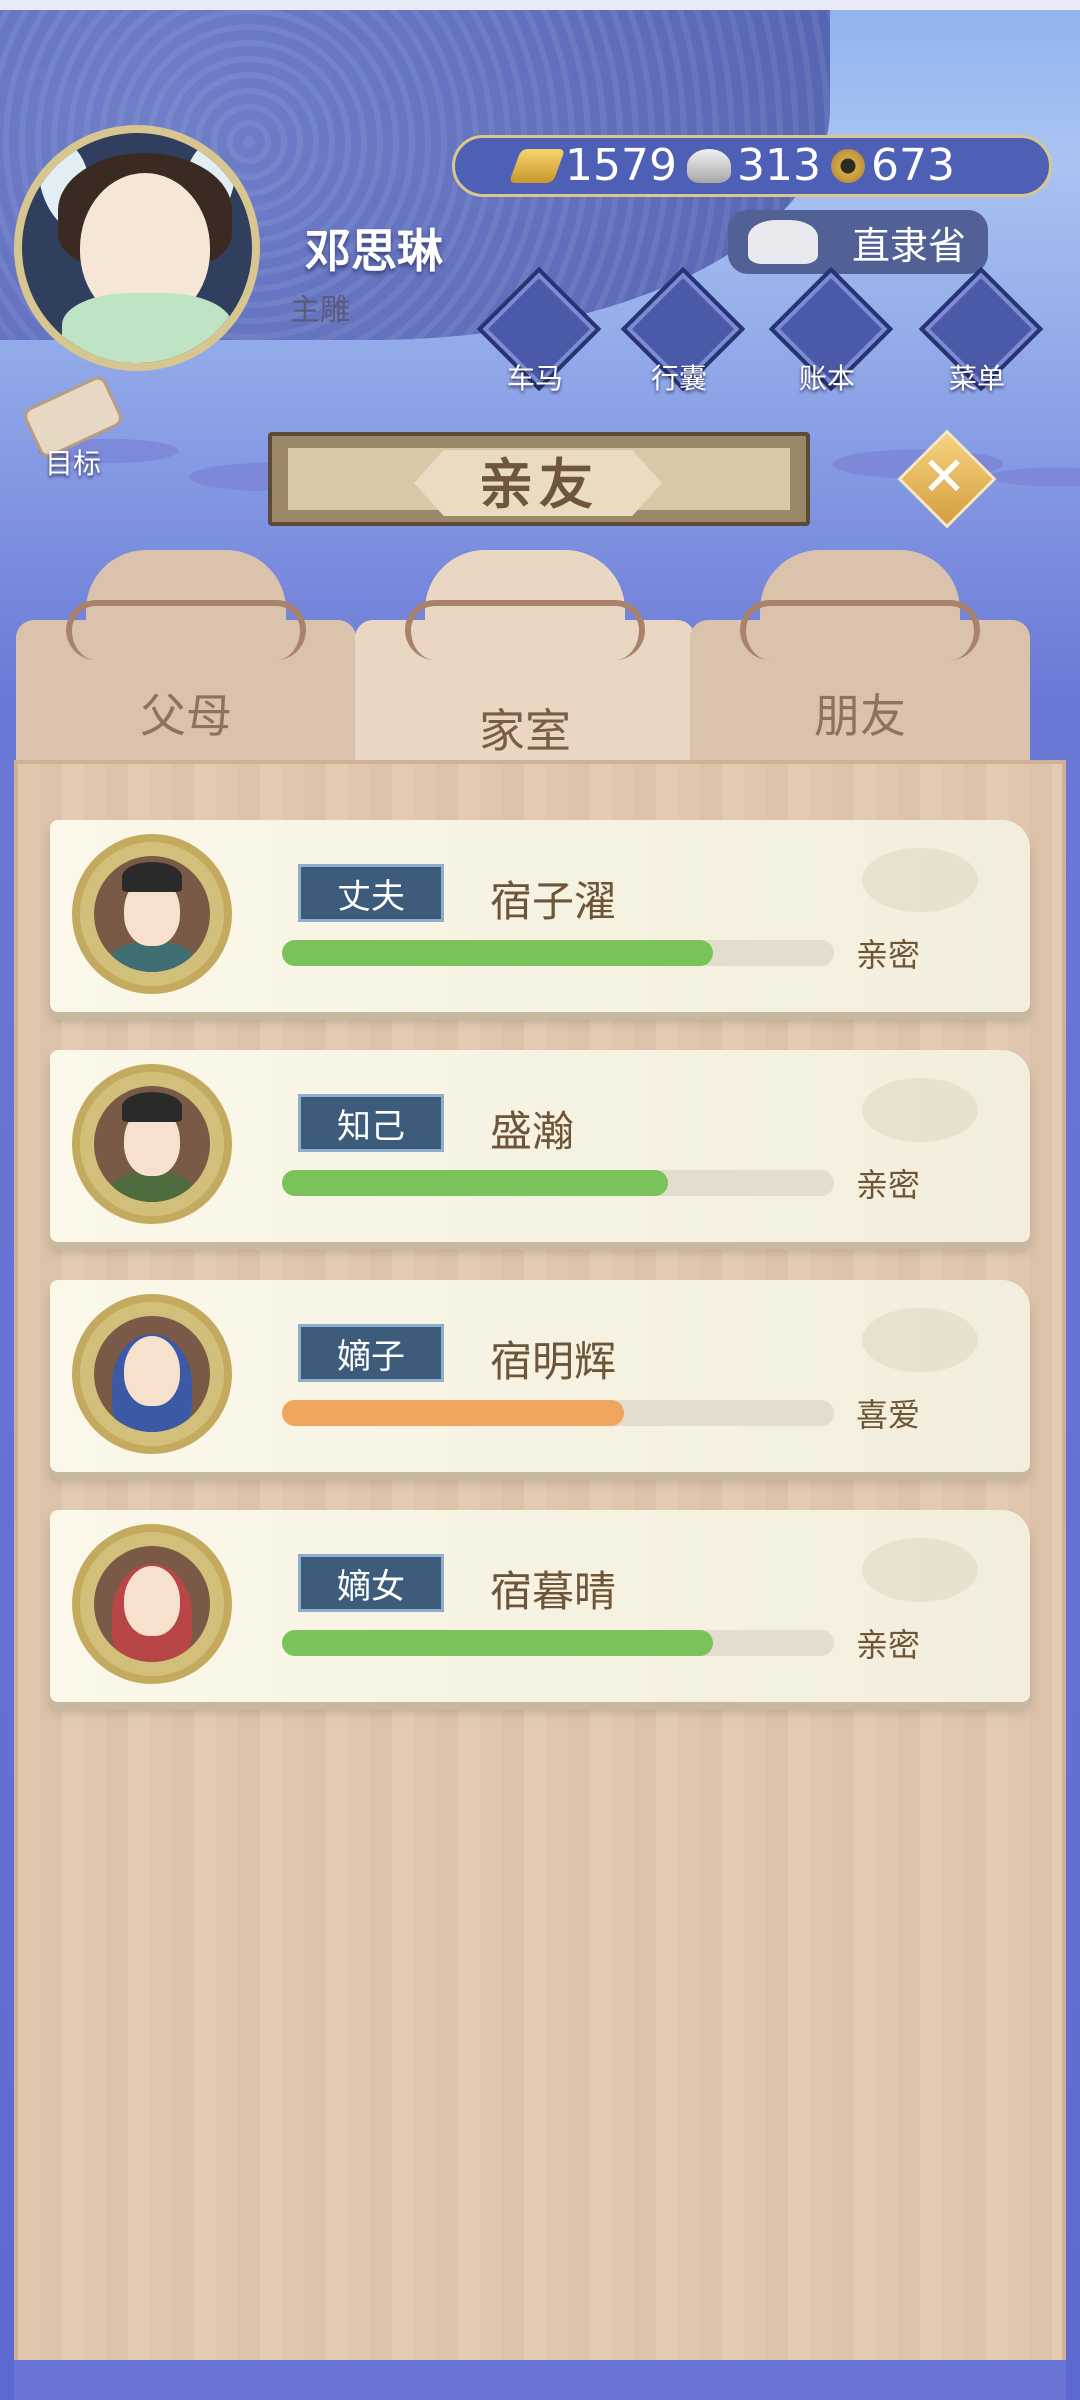 Image resolution: width=1080 pixels, height=2400 pixels. Describe the element at coordinates (540, 5) in the screenshot. I see `top-edge` at that location.